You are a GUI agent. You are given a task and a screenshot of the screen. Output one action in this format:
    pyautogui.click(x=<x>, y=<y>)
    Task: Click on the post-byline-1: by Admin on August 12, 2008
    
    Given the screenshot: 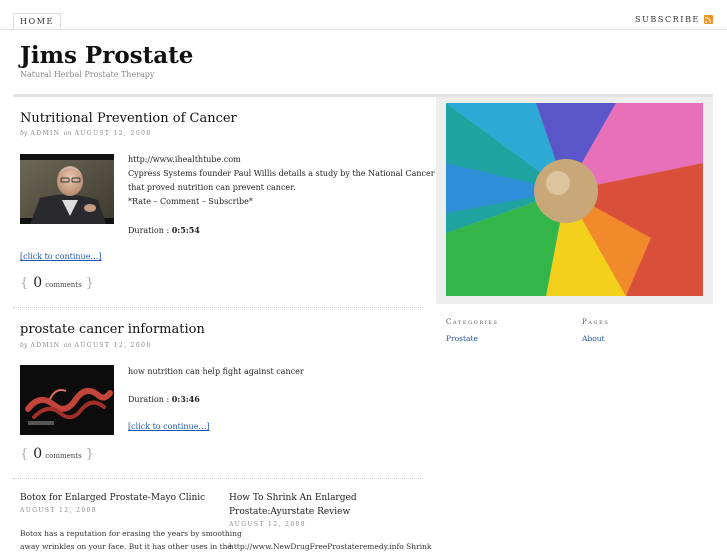 What is the action you would take?
    pyautogui.click(x=86, y=133)
    